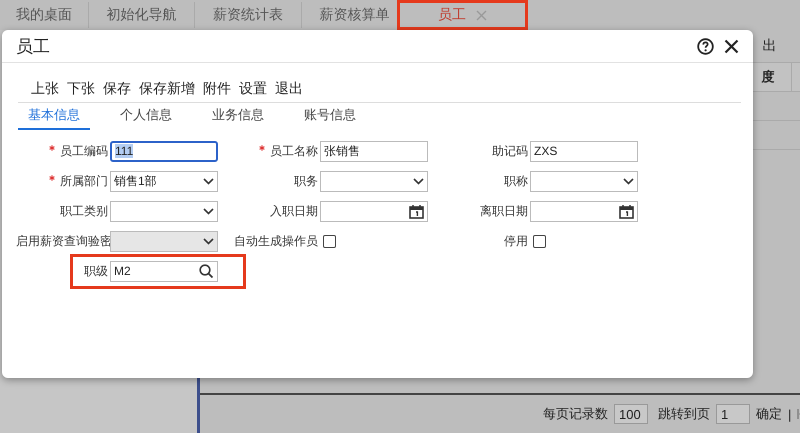 The height and width of the screenshot is (433, 800). I want to click on page-size-field: 100, so click(631, 414).